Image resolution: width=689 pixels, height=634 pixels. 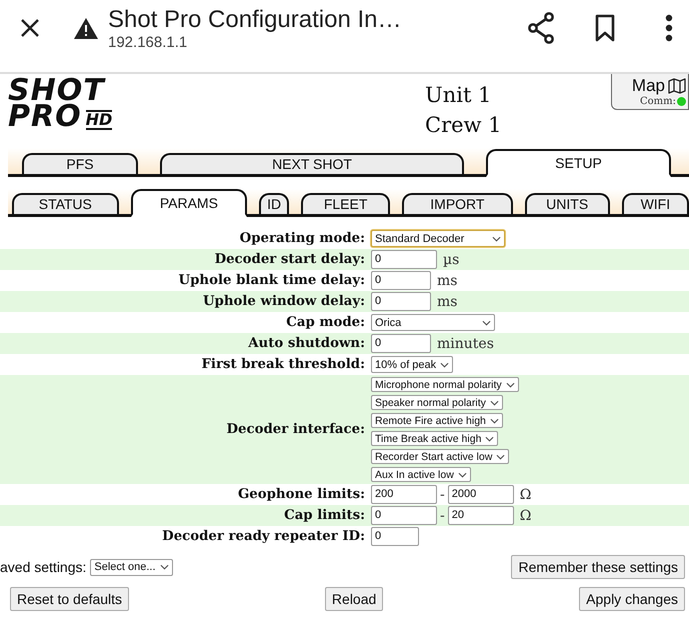 I want to click on unit-label: minutes, so click(x=465, y=344).